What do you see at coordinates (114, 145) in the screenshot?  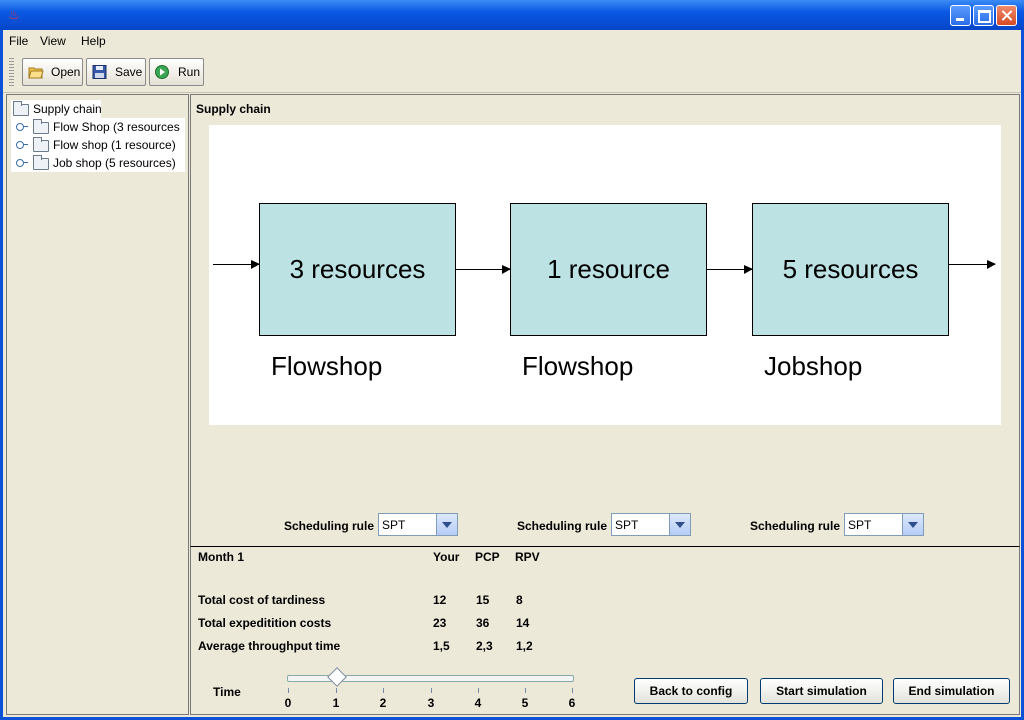 I see `tree-item-label: Flow shop (1 resource)` at bounding box center [114, 145].